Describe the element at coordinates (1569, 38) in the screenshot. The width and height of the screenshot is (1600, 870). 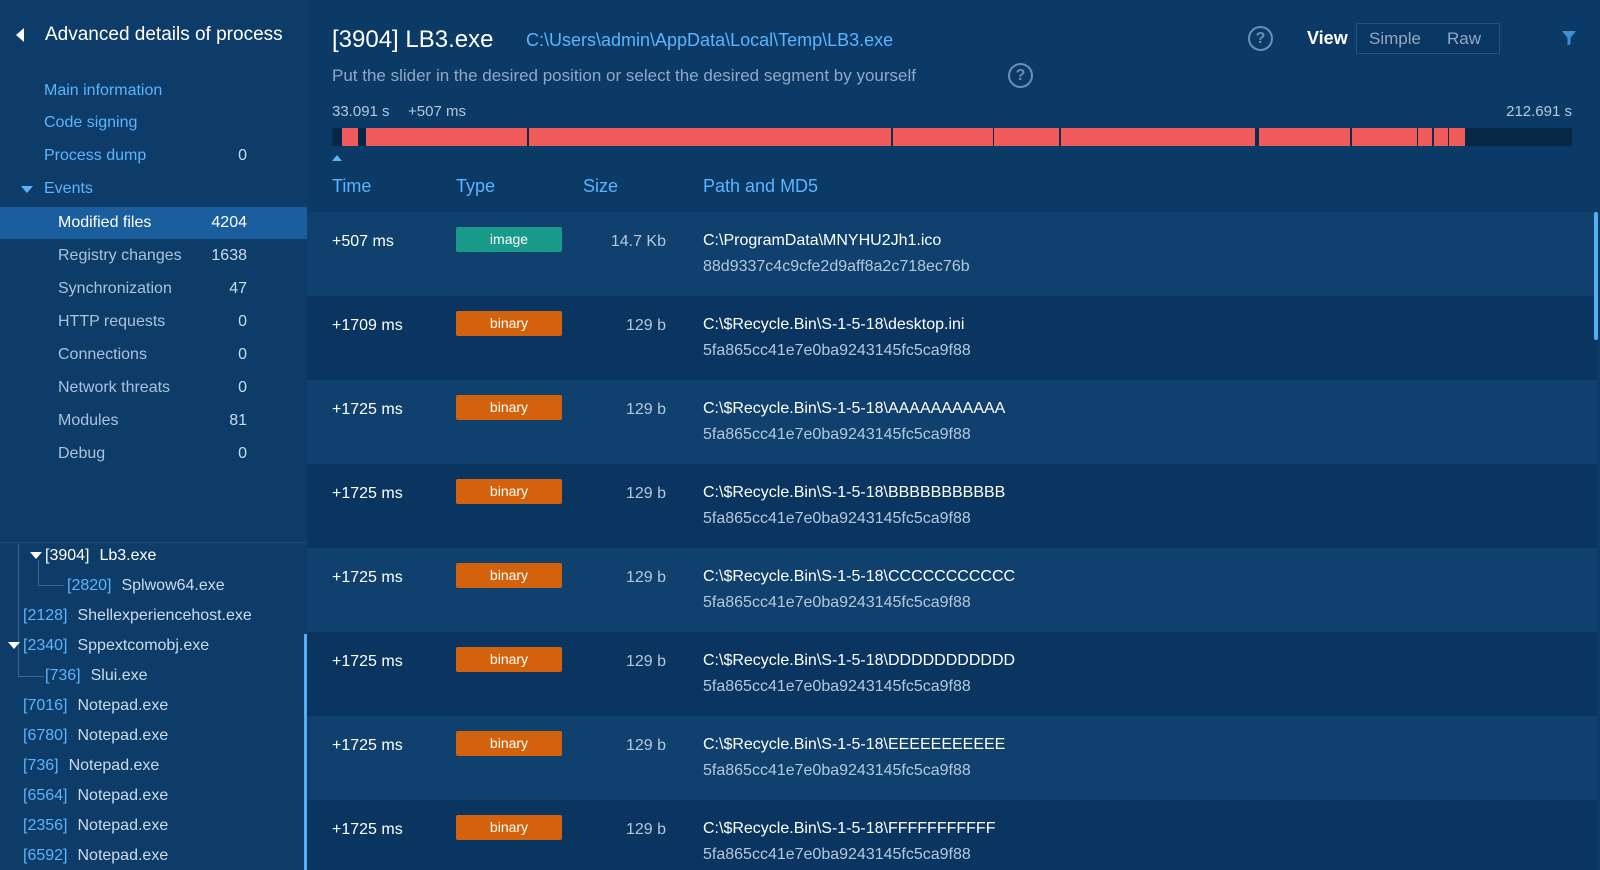
I see `filter-icon` at that location.